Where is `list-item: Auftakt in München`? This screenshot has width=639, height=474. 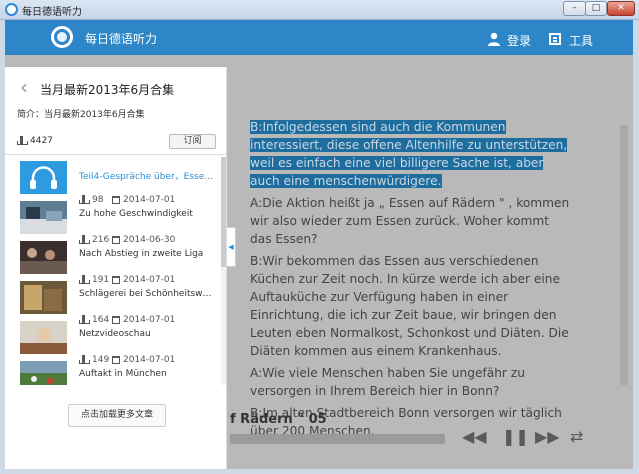 list-item: Auftakt in München is located at coordinates (116, 373).